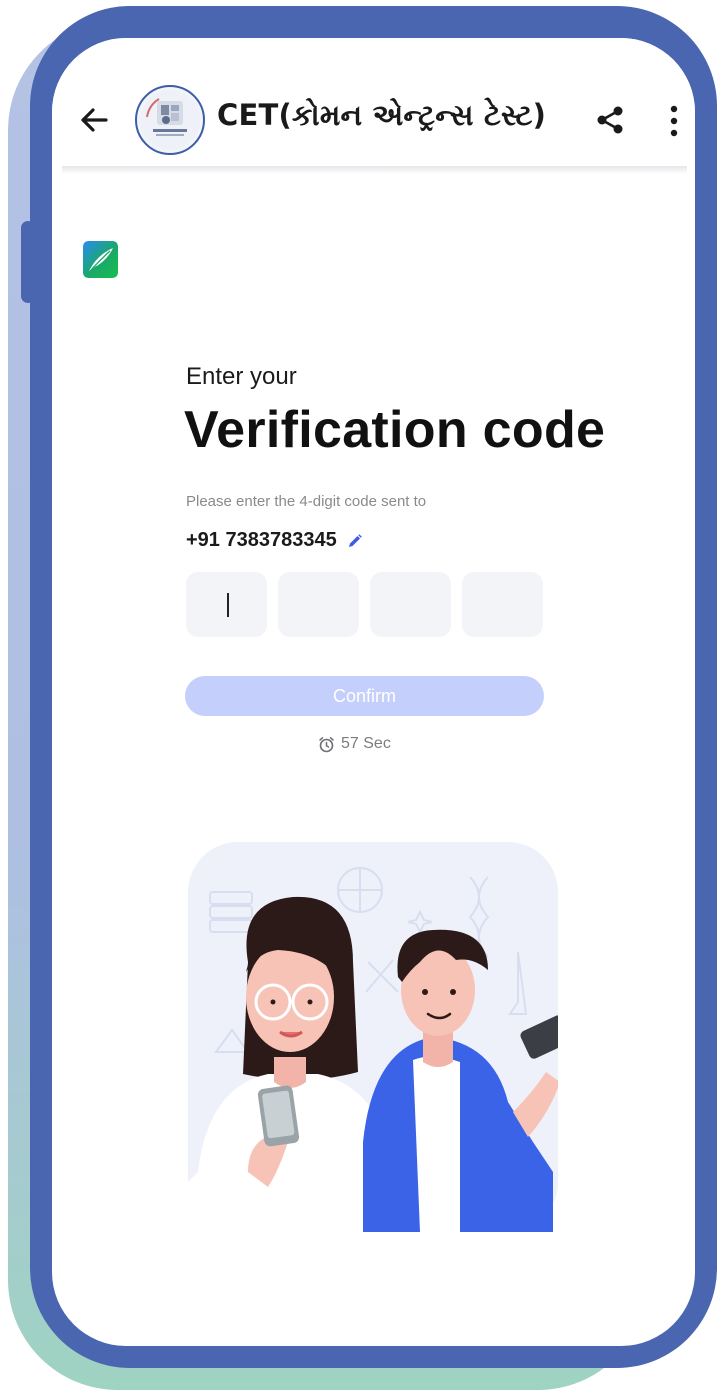 This screenshot has width=717, height=1390. I want to click on text-caret, so click(228, 605).